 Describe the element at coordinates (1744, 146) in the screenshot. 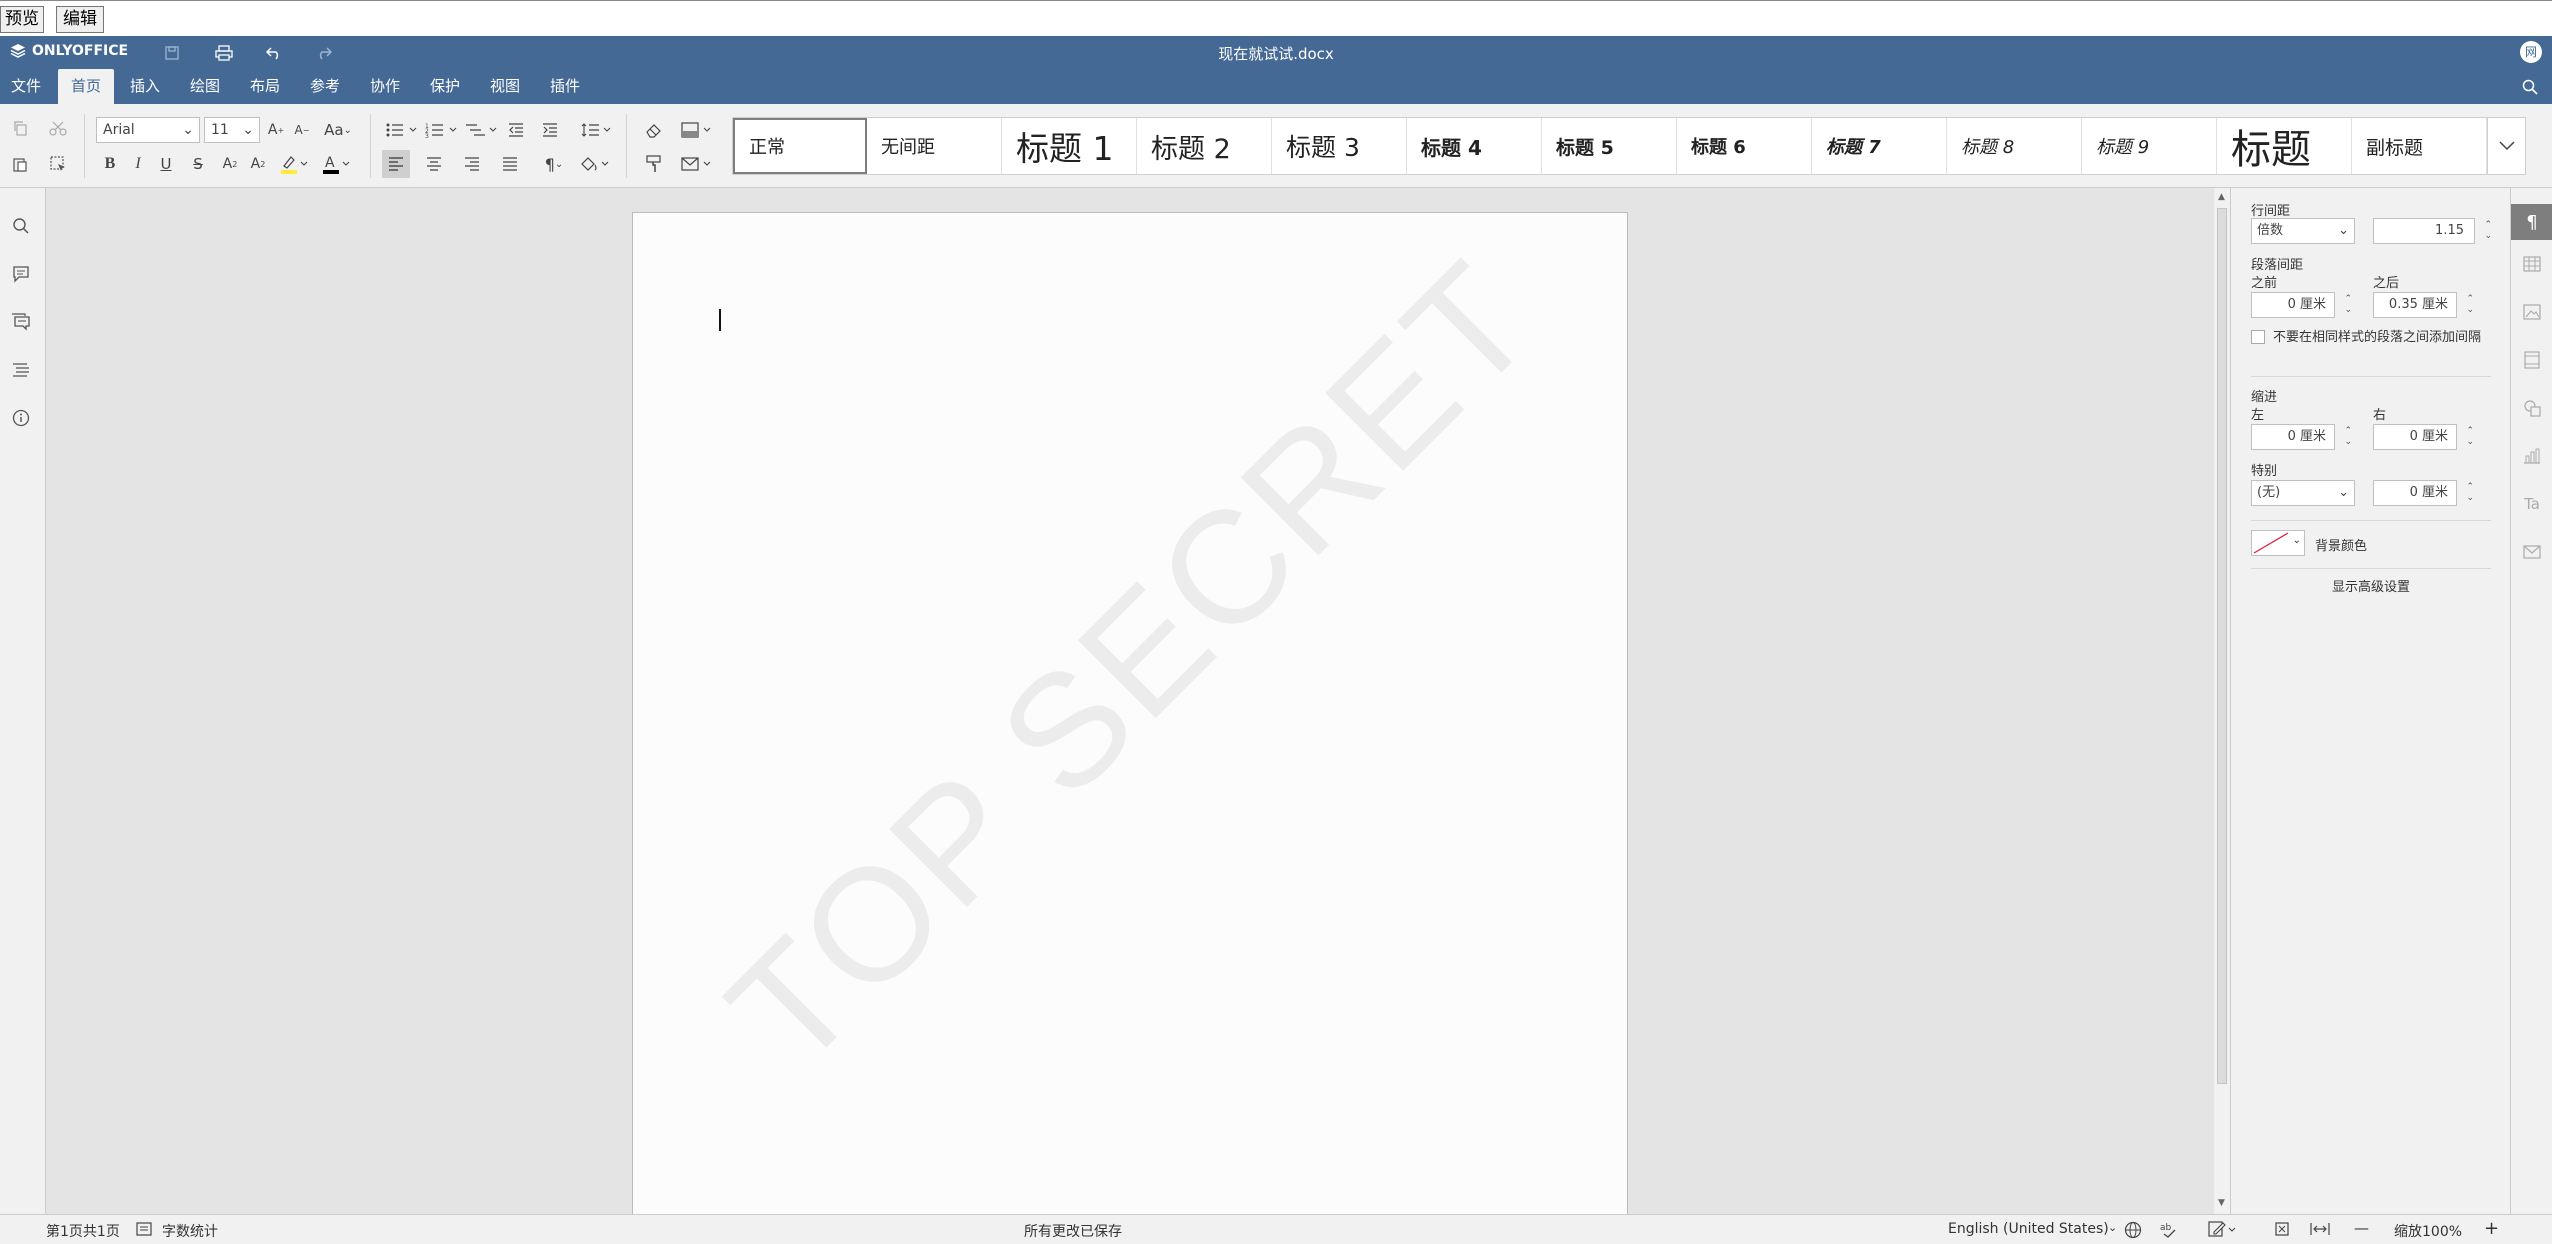

I see `style-heading-6: 标题 6` at that location.